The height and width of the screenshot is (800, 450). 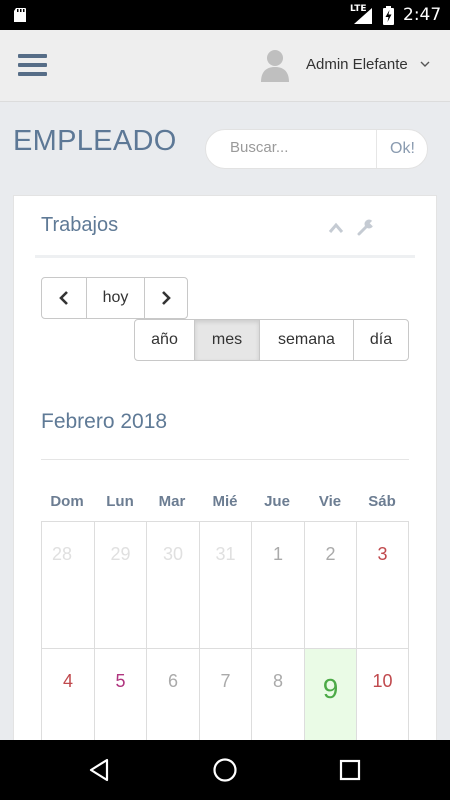 I want to click on calendar-day: 30, so click(x=173, y=585).